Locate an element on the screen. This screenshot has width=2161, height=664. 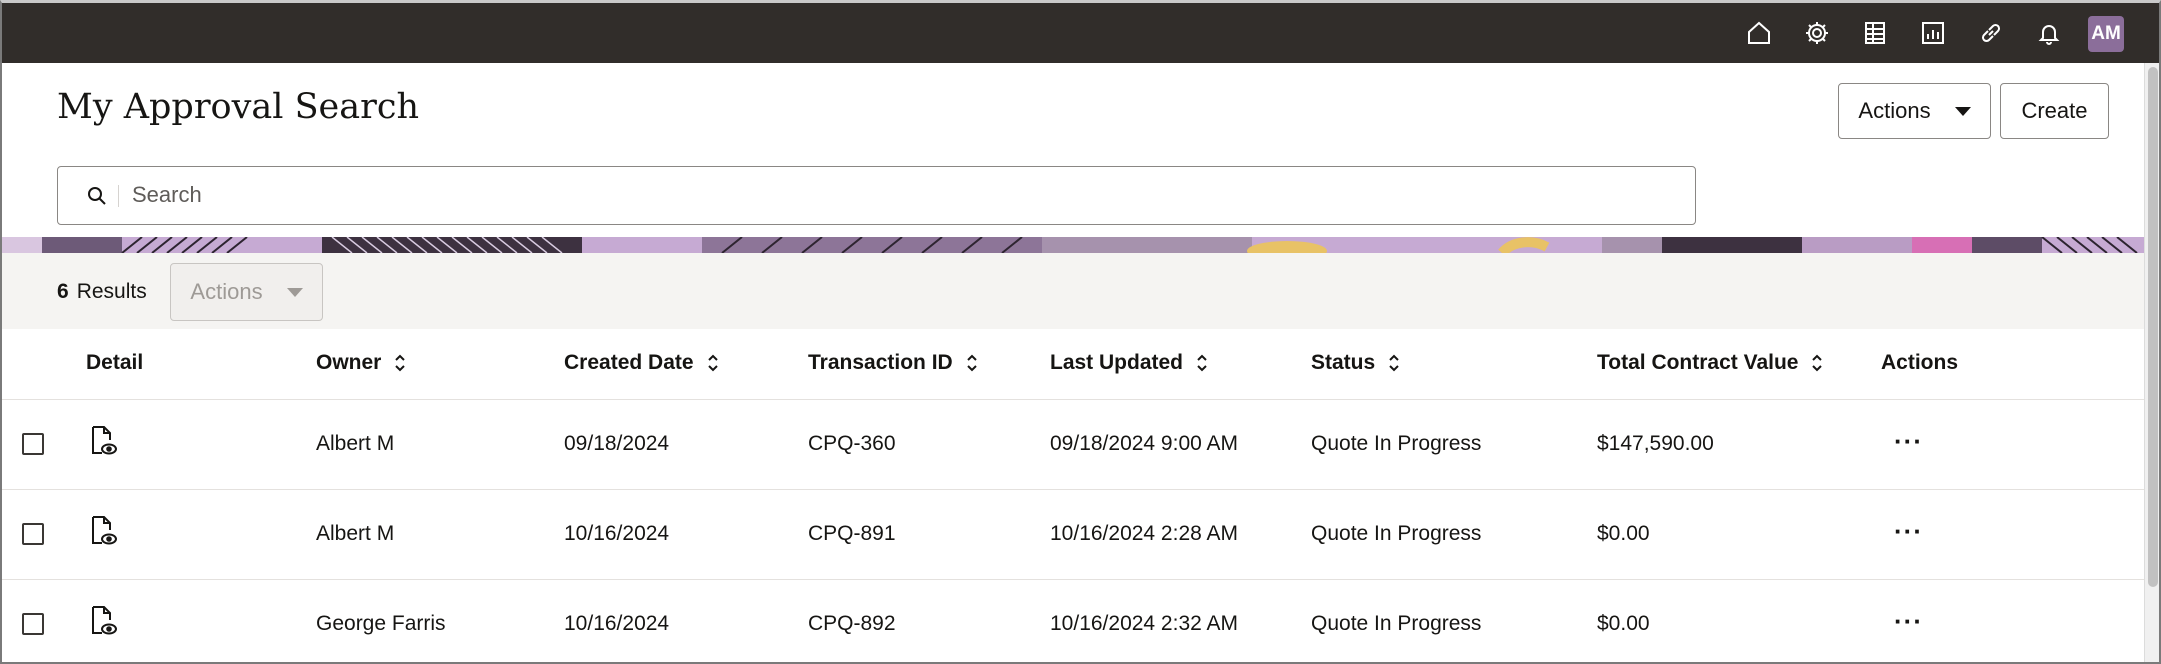
column-header-total-contract-value: Total Contract Value is located at coordinates (1710, 363).